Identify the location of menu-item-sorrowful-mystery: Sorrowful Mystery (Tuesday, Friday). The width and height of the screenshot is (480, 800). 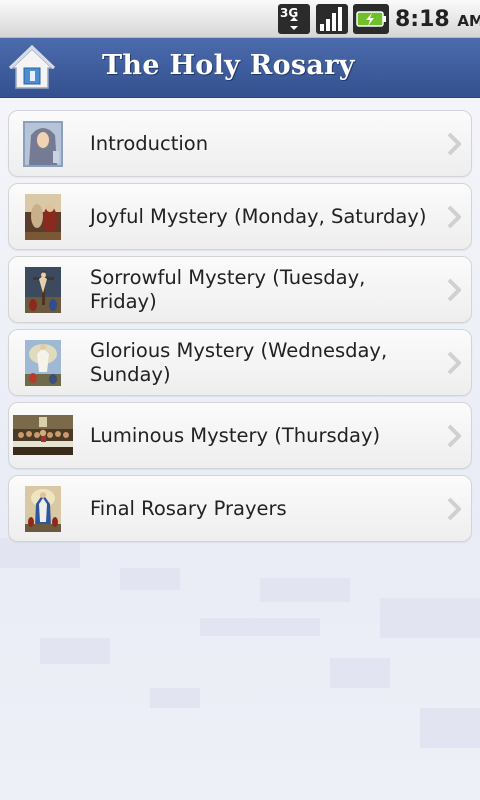
(240, 289).